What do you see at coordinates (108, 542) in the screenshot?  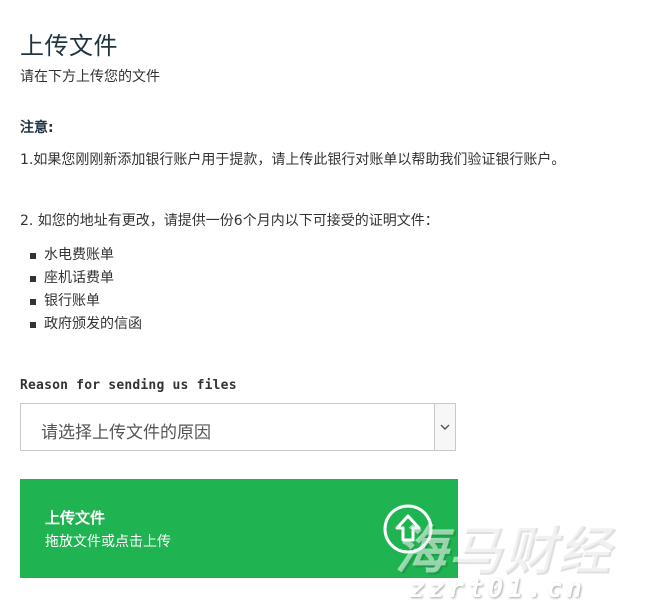 I see `upload-subtitle: 拖放文件或点击上传` at bounding box center [108, 542].